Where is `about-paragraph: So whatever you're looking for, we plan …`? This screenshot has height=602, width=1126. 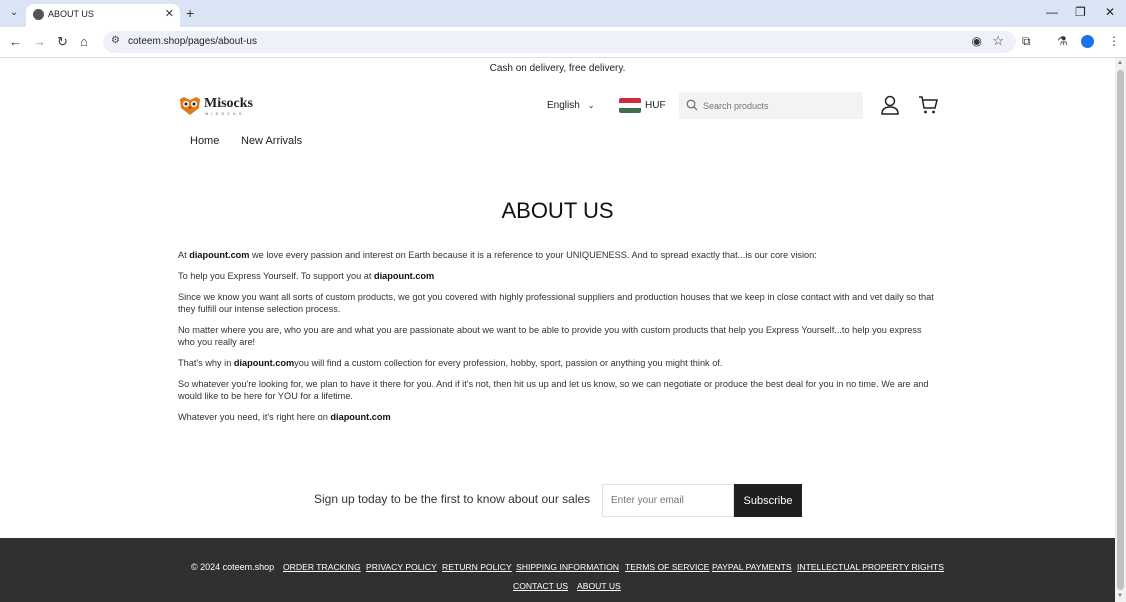
about-paragraph: So whatever you're looking for, we plan … is located at coordinates (558, 390).